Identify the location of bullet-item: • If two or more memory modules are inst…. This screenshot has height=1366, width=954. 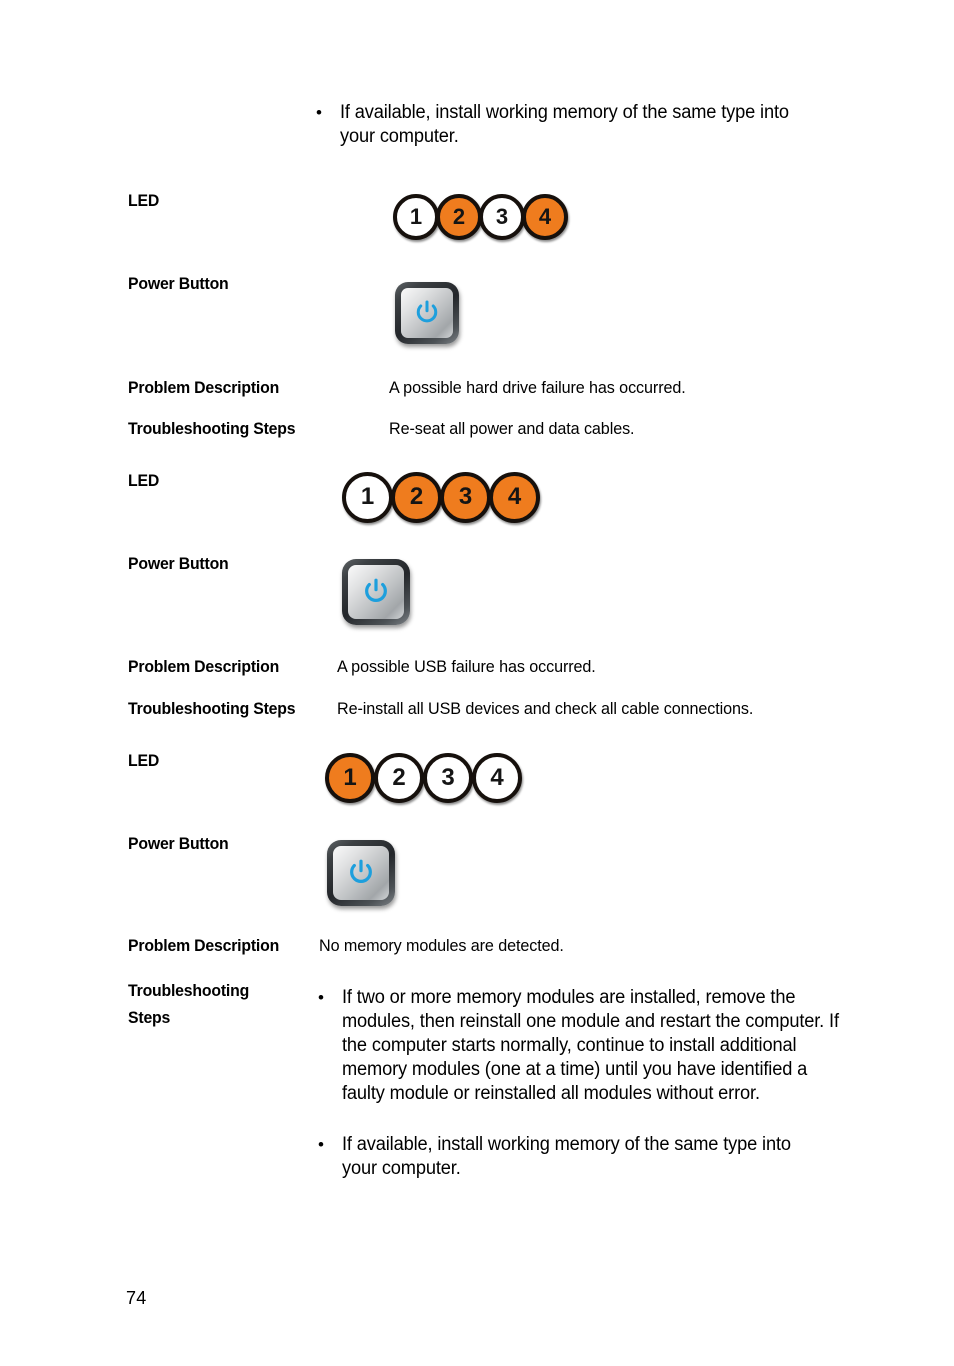
(590, 1046).